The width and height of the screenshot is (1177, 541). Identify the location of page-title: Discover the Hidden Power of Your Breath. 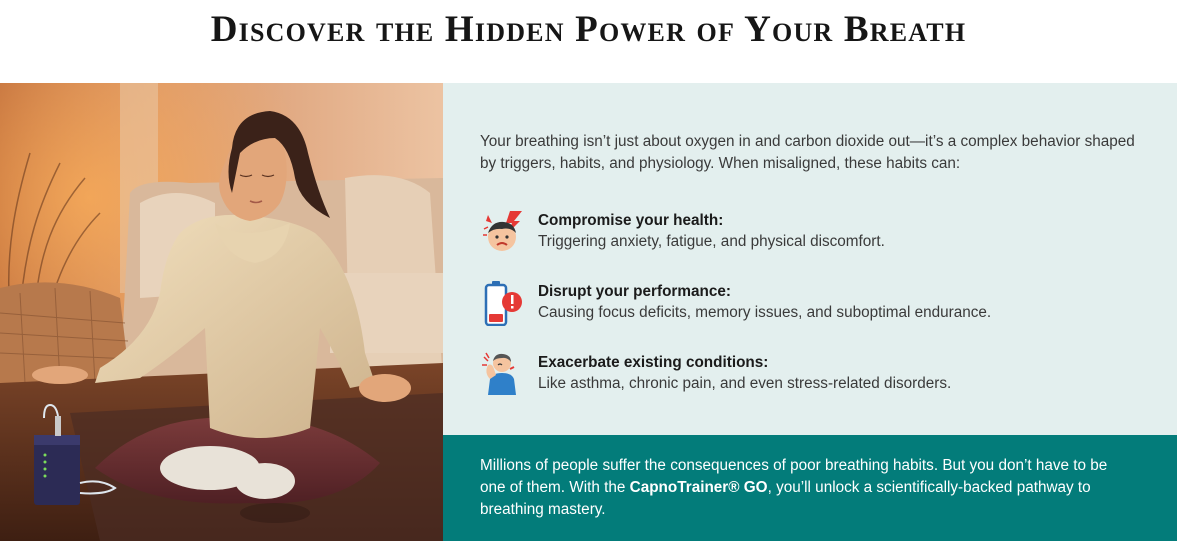
(588, 29).